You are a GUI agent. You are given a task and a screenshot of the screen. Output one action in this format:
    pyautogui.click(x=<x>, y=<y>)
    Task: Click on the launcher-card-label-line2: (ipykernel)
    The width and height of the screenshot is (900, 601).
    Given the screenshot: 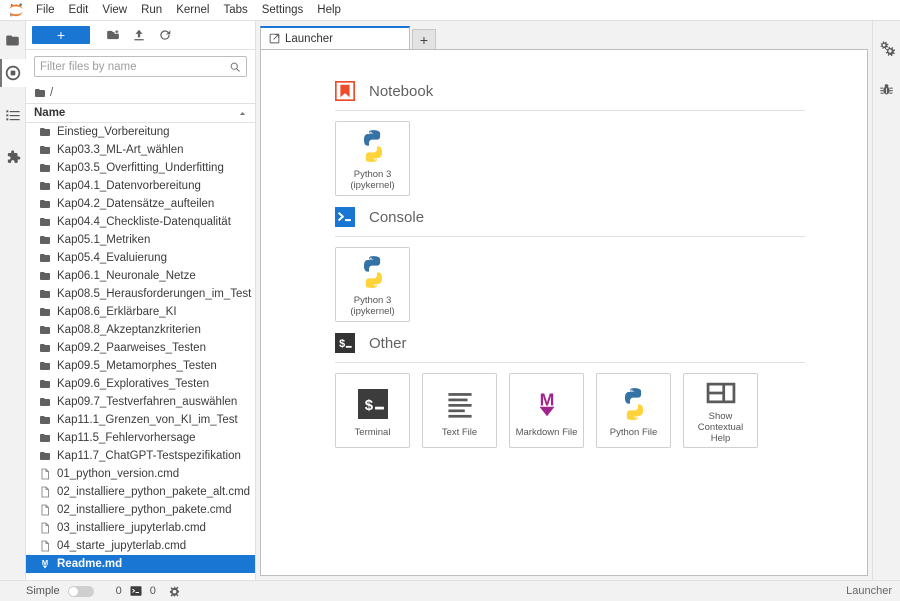 What is the action you would take?
    pyautogui.click(x=372, y=185)
    